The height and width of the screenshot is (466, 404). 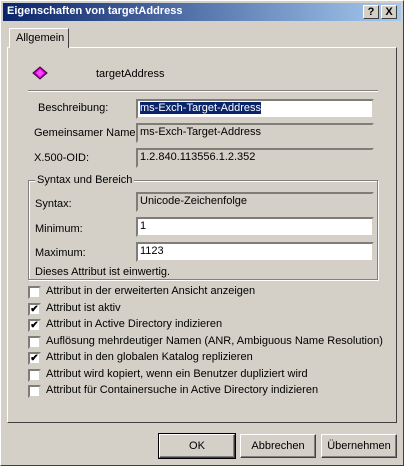 I want to click on syntax-field: Unicode-Zeichenfolge, so click(x=255, y=202).